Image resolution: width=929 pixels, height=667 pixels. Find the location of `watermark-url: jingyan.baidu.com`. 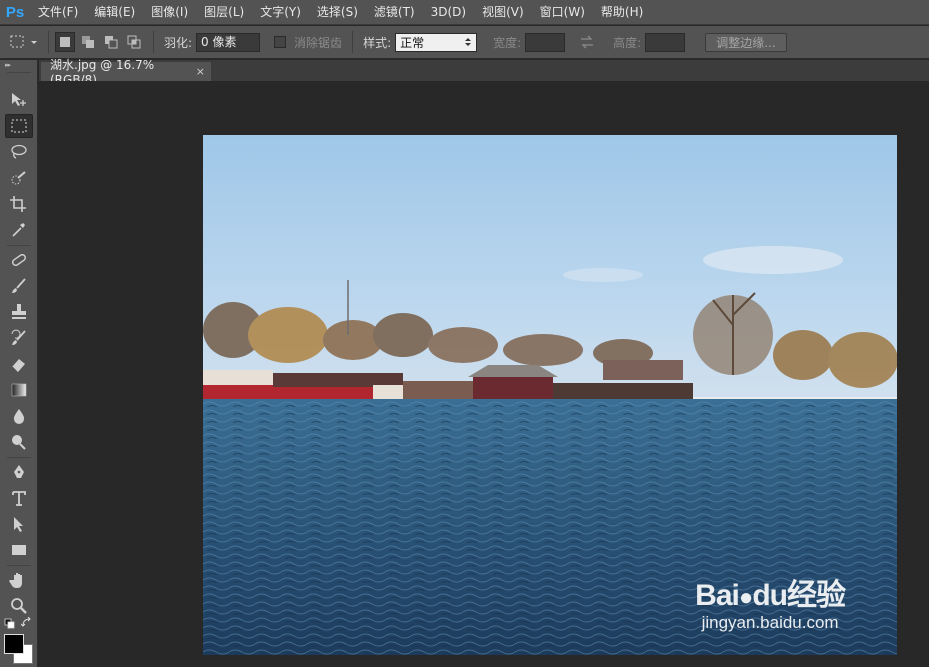

watermark-url: jingyan.baidu.com is located at coordinates (770, 622).